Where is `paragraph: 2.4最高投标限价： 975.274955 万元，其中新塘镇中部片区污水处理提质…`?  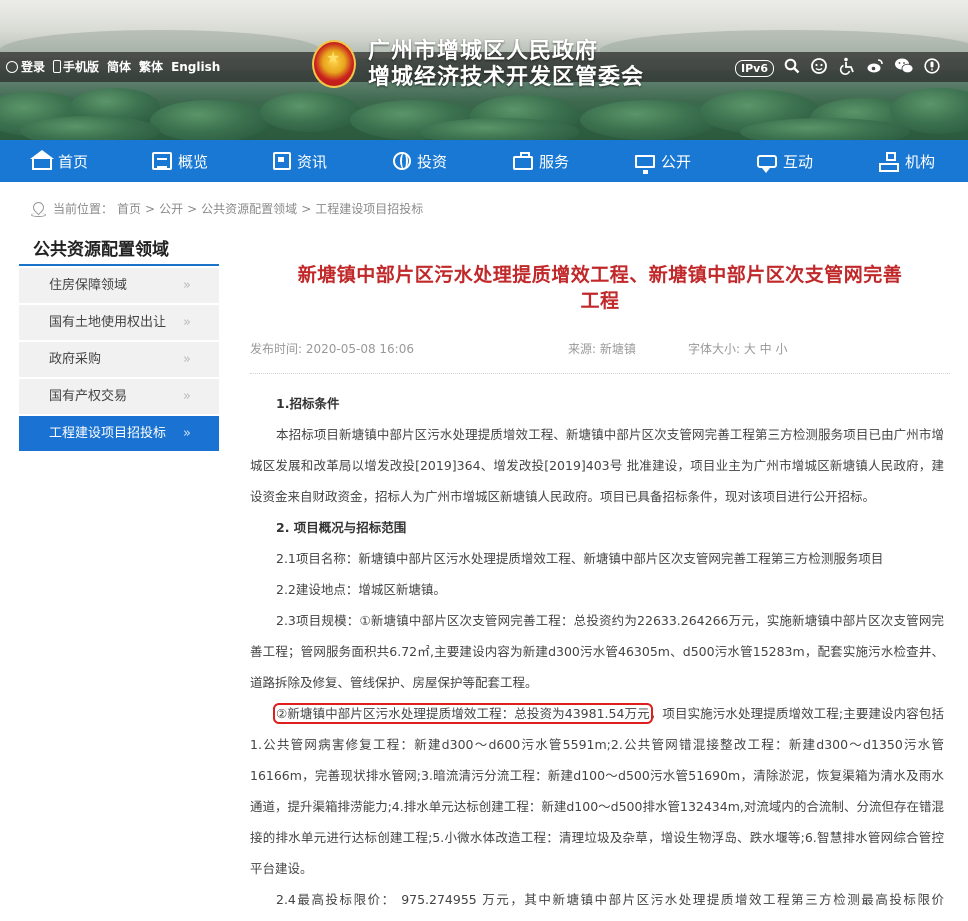
paragraph: 2.4最高投标限价： 975.274955 万元，其中新塘镇中部片区污水处理提质… is located at coordinates (610, 899).